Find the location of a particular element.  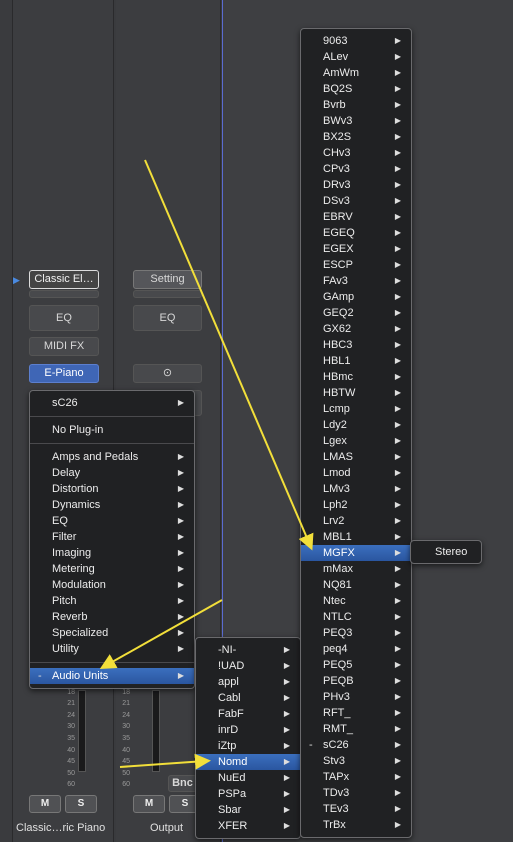

nomd-menu-item-trbx: TrBx ▶ is located at coordinates (356, 825).